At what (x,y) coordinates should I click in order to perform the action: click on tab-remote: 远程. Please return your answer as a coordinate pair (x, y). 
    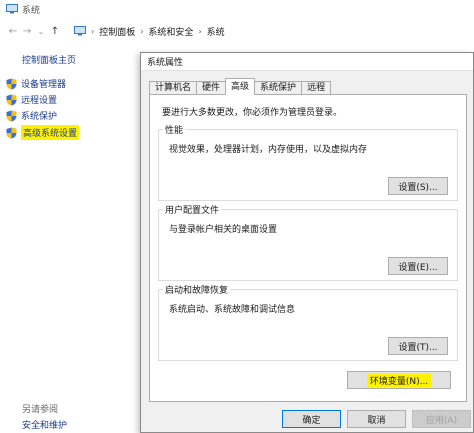
    Looking at the image, I should click on (316, 88).